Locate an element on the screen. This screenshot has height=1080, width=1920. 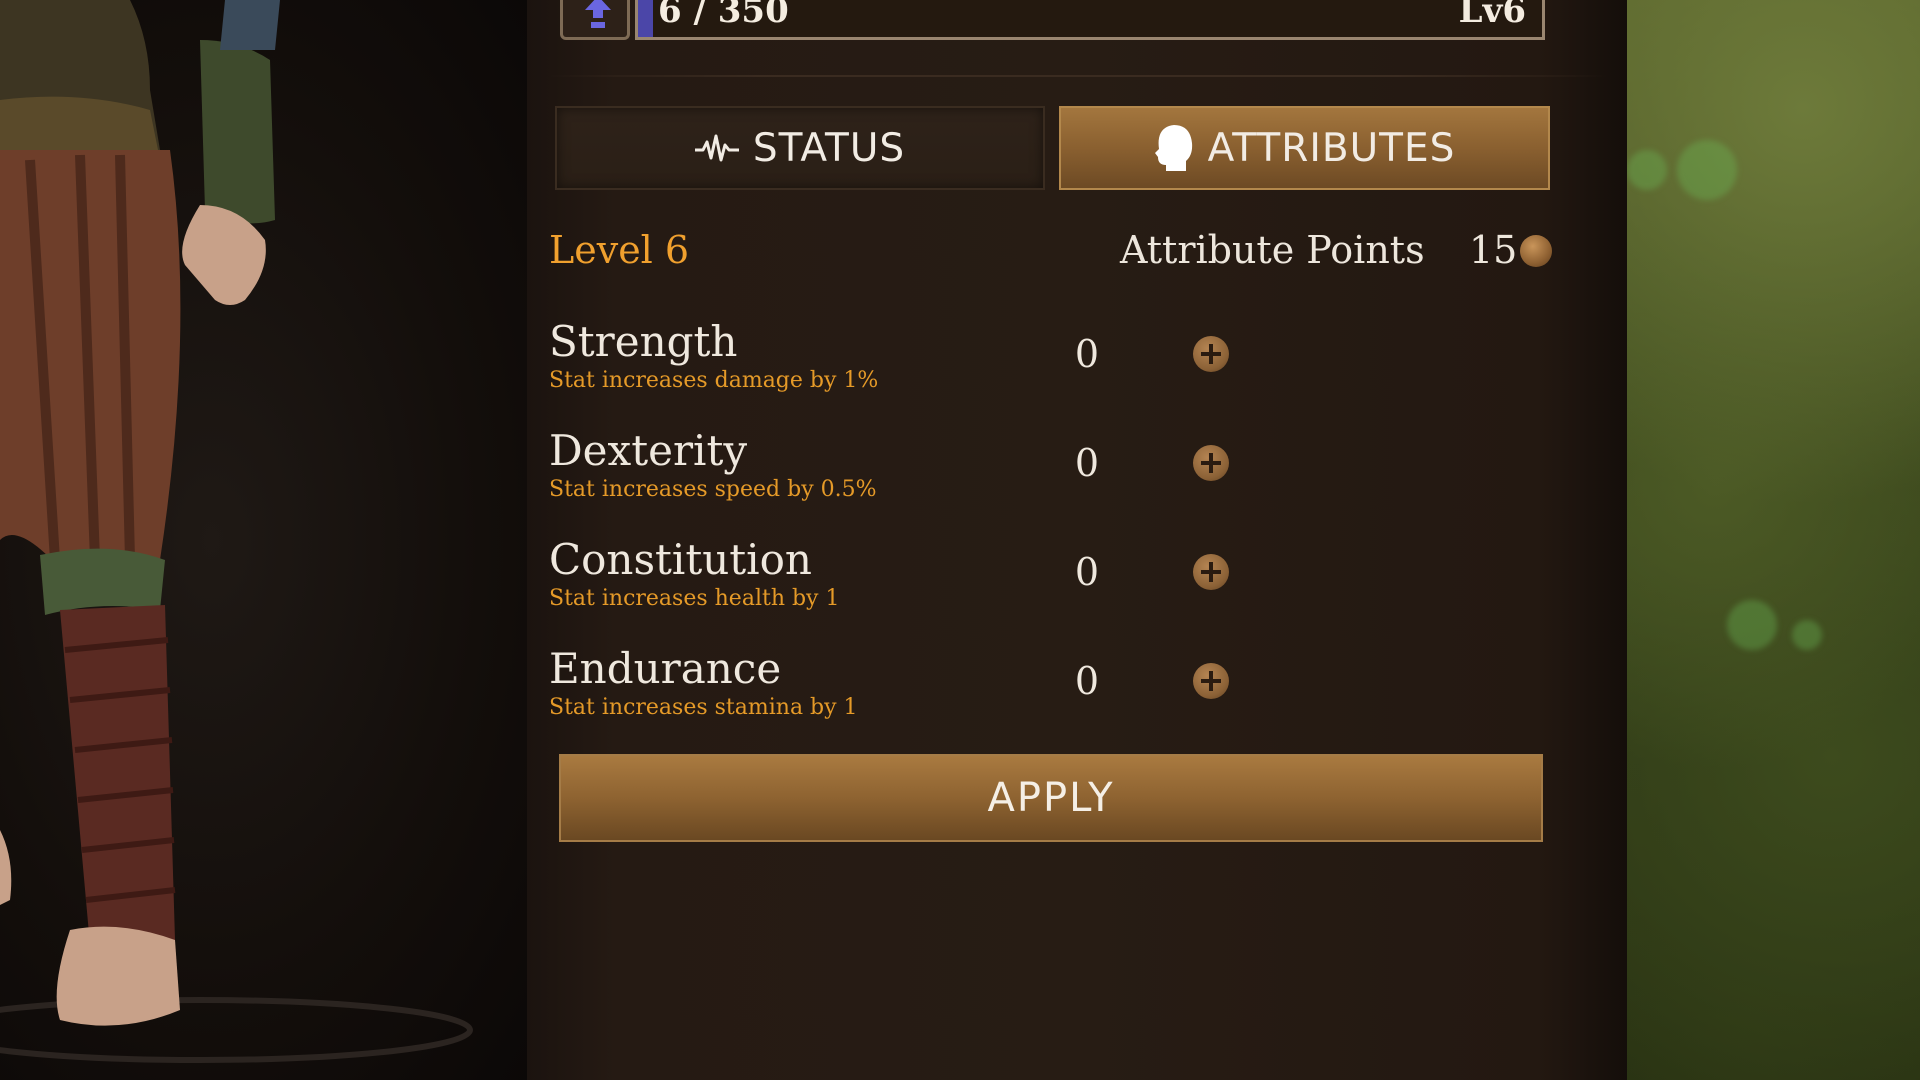
coin-icon is located at coordinates (1536, 251).